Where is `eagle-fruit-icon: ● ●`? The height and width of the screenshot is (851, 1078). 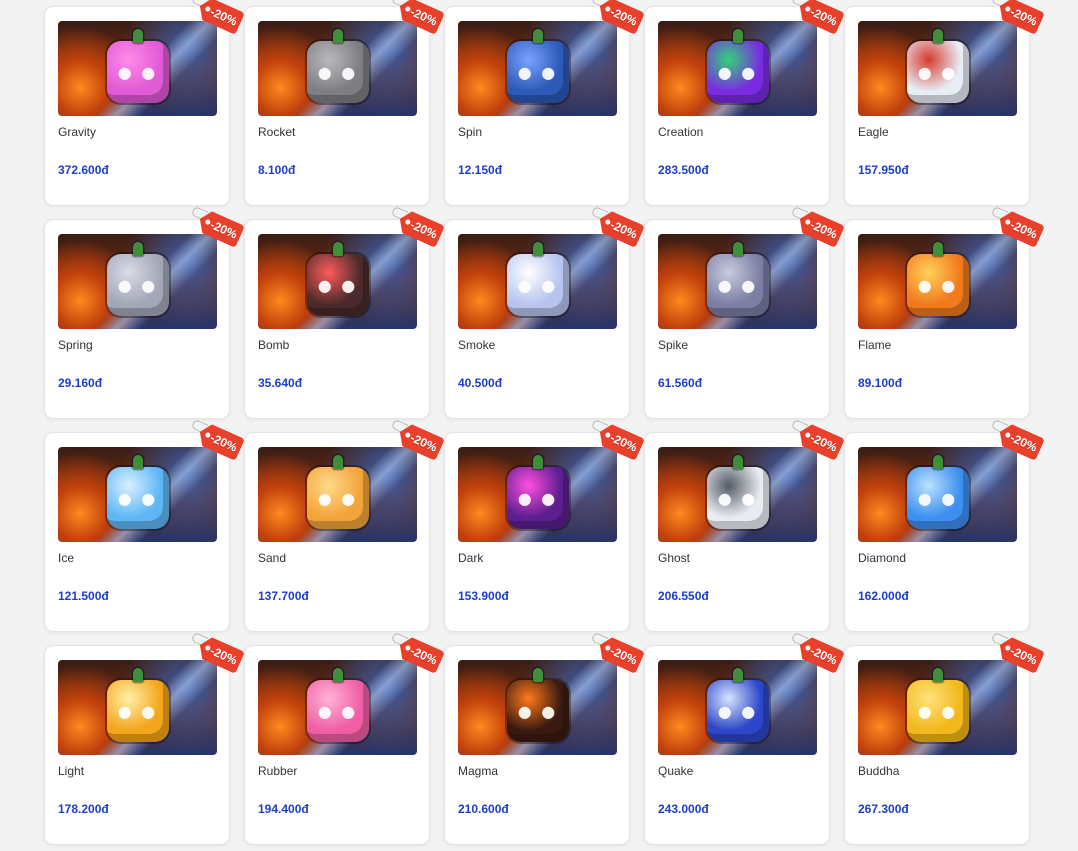
eagle-fruit-icon: ● ● is located at coordinates (937, 65).